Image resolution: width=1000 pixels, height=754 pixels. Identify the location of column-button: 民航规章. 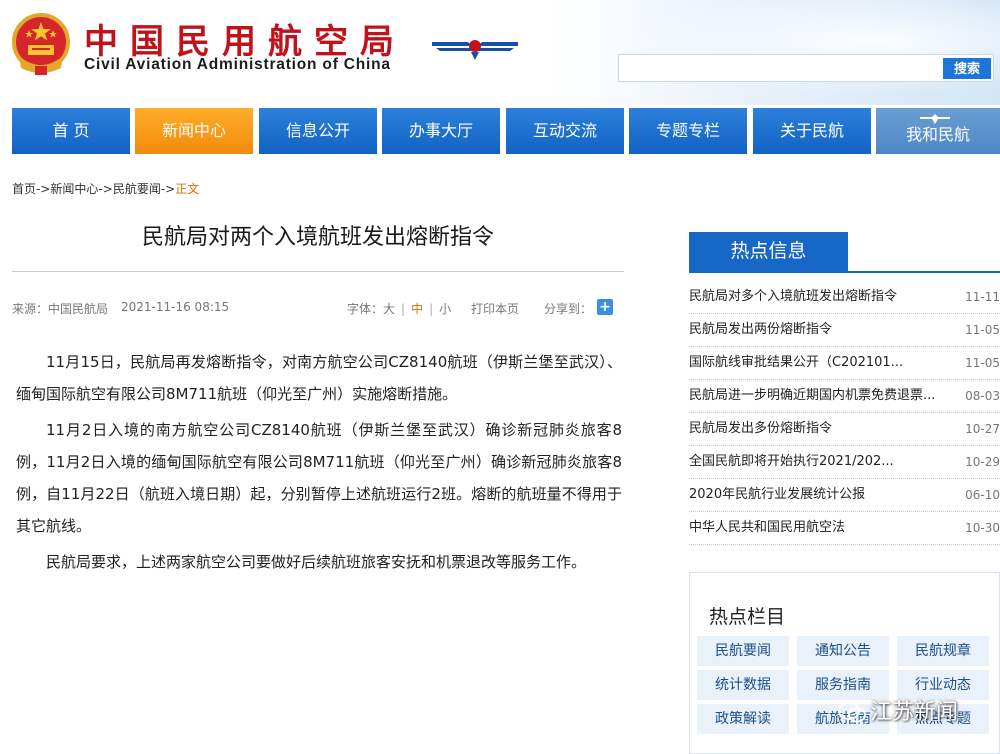
(943, 651).